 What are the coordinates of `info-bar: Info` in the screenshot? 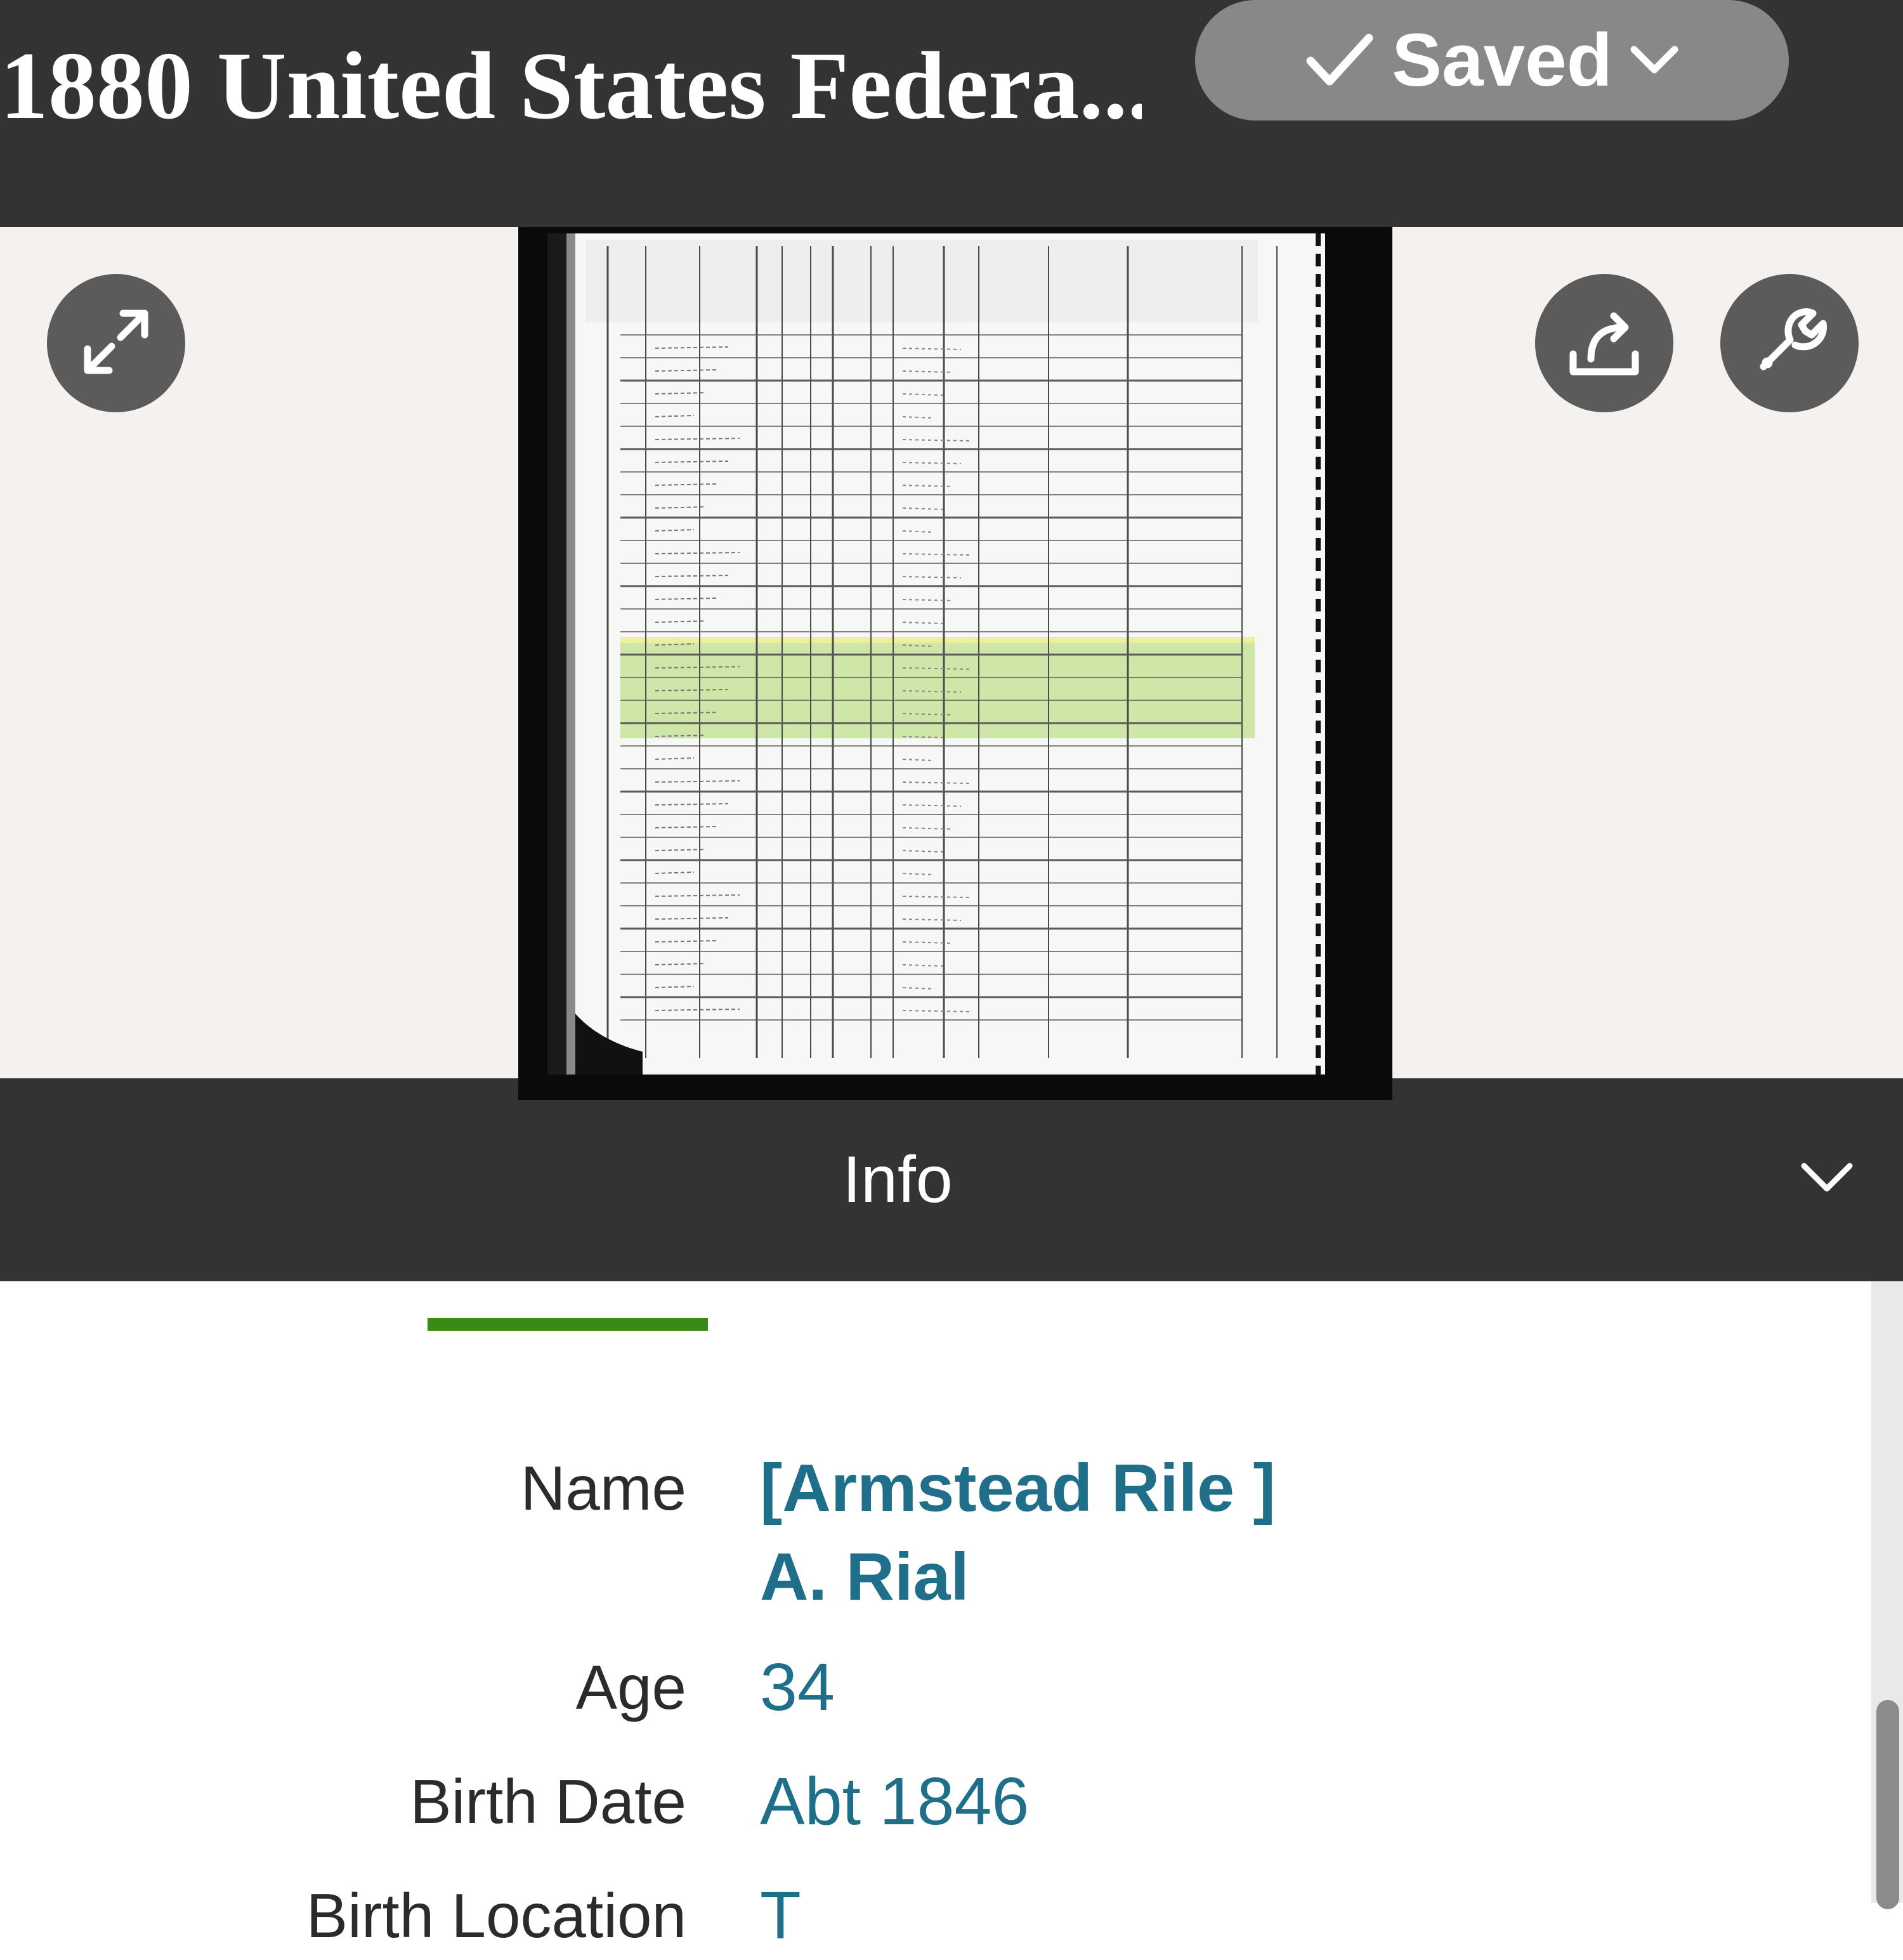 It's located at (951, 1179).